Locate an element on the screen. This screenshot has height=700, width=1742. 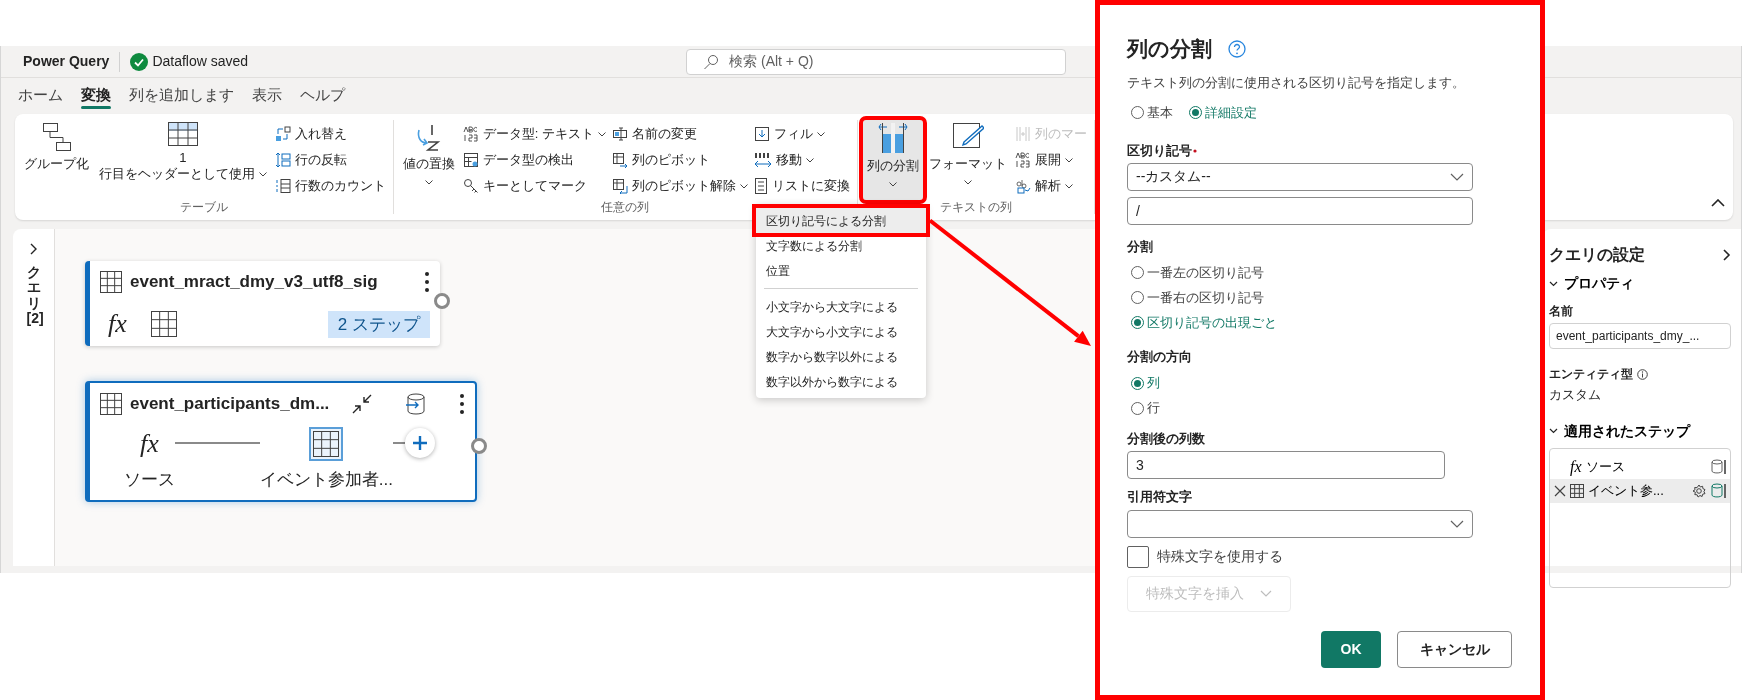
menu-item: 数字以外から数字による is located at coordinates (841, 381).